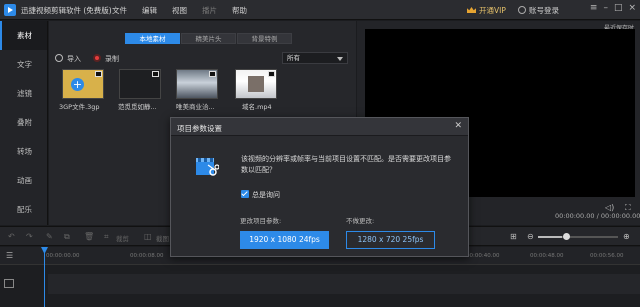  Describe the element at coordinates (247, 10) in the screenshot. I see `menu-help: 帮助` at that location.